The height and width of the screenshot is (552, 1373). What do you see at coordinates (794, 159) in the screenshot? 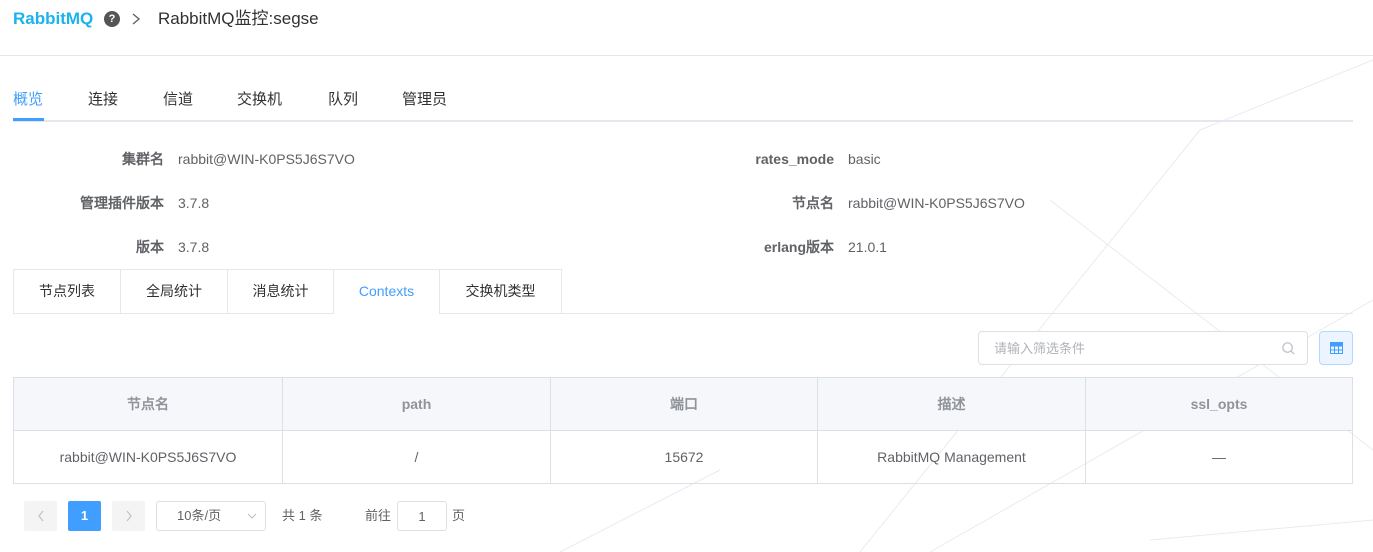
I see `info-label-rates-mode: rates_mode` at bounding box center [794, 159].